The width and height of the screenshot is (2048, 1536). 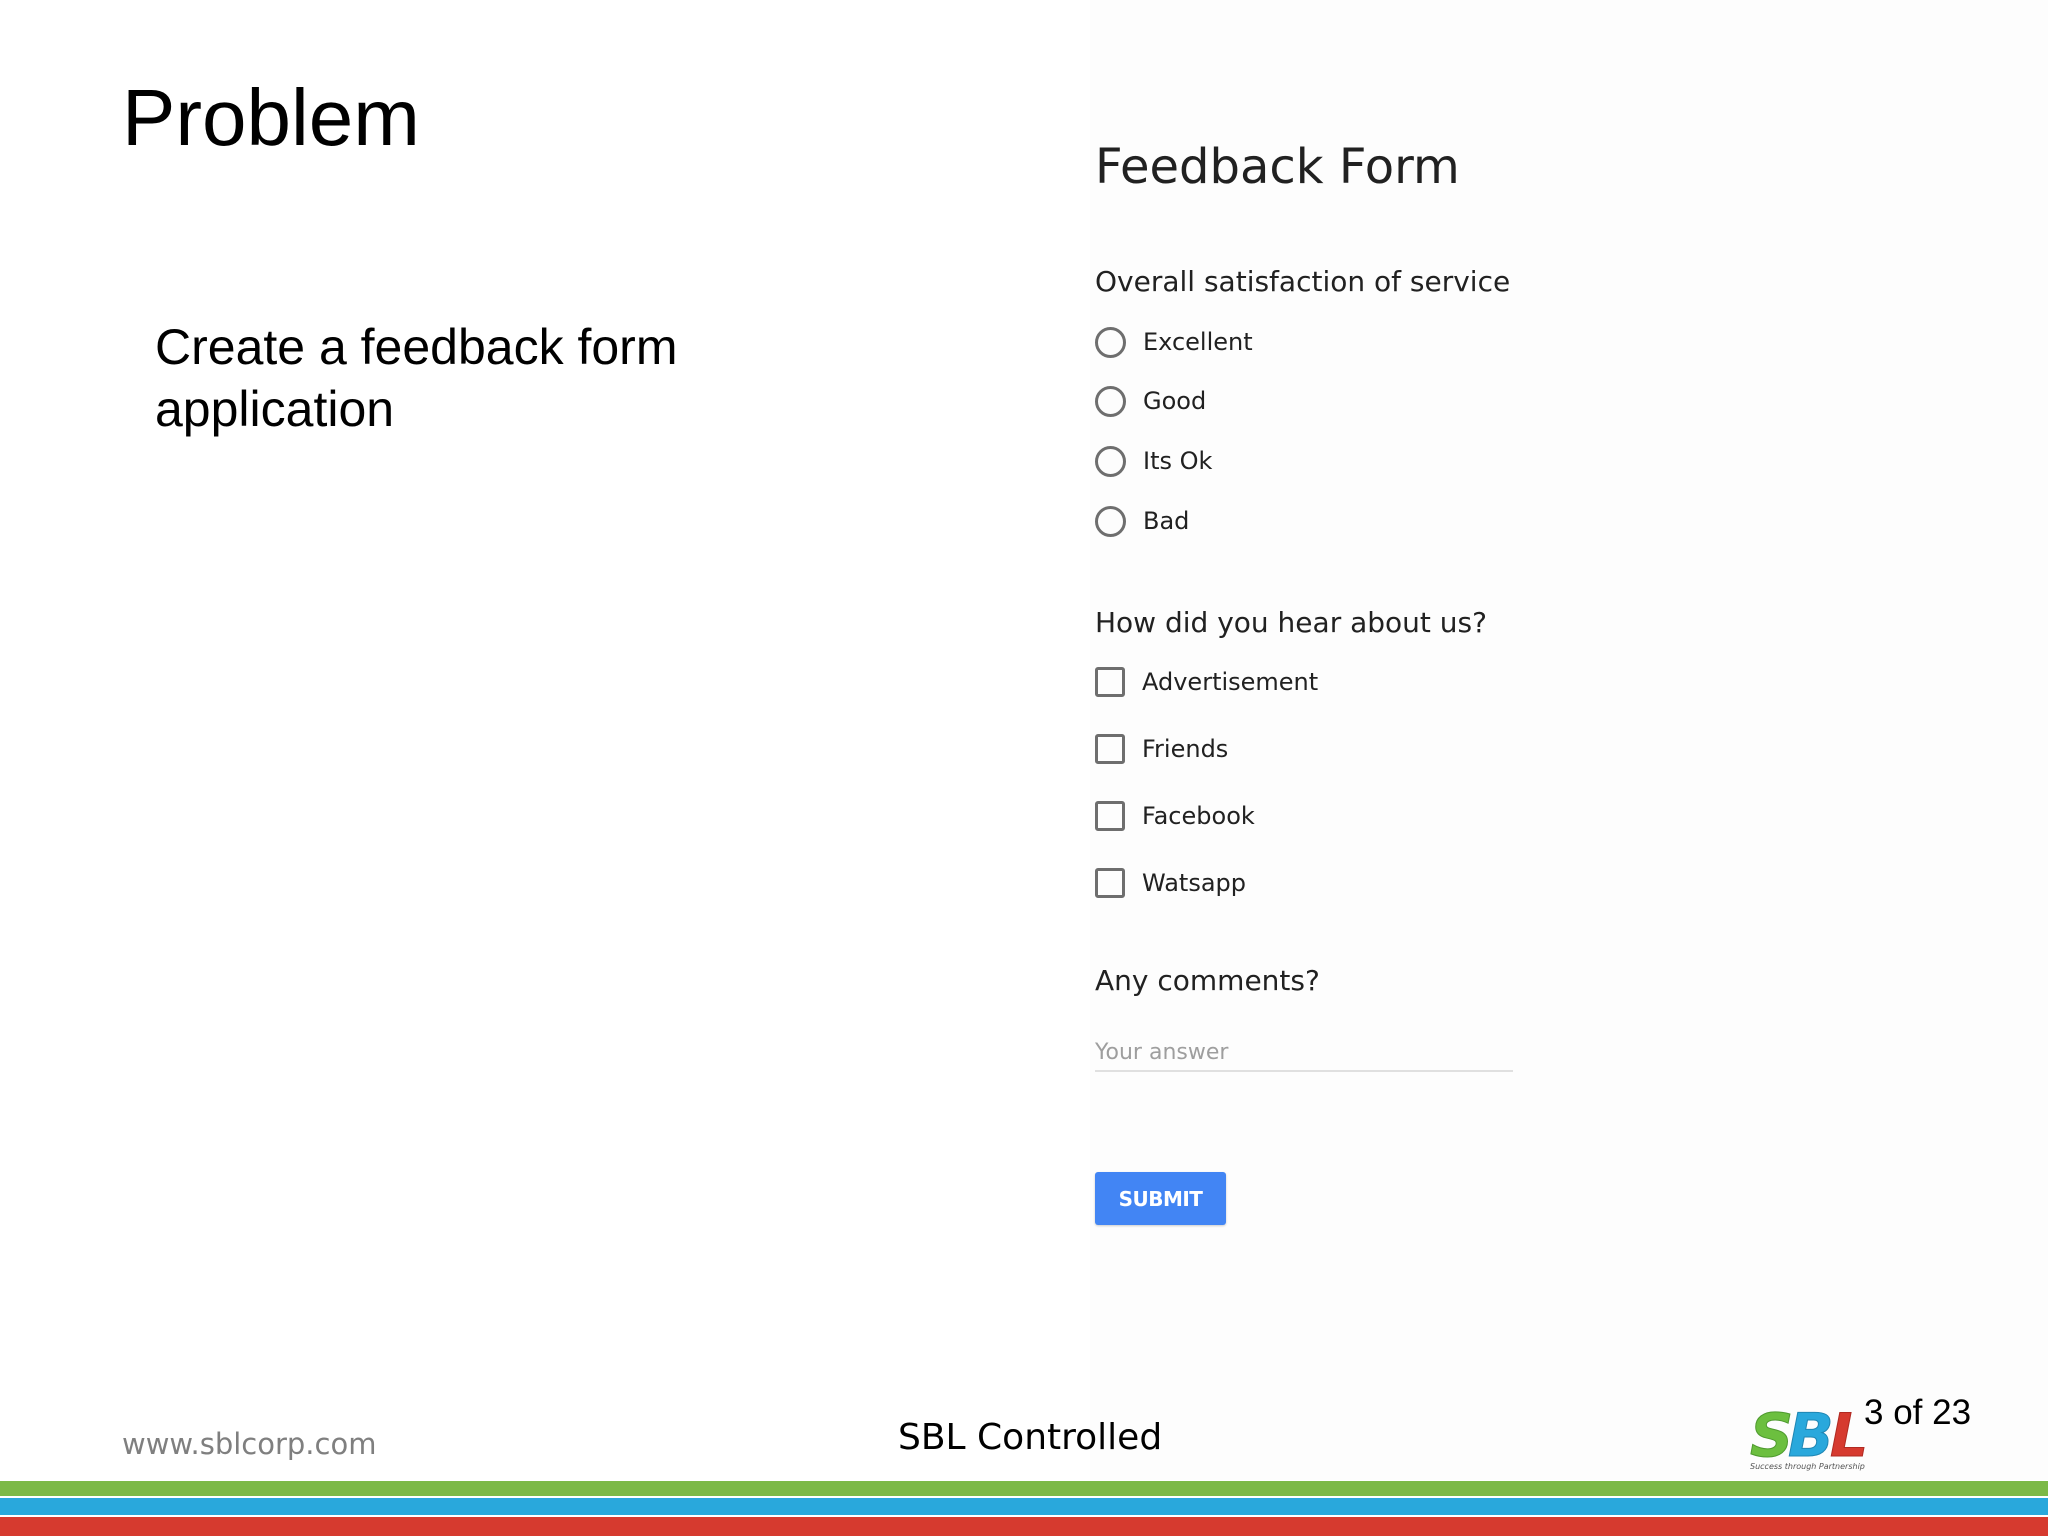 I want to click on slide-title: Problem, so click(x=271, y=117).